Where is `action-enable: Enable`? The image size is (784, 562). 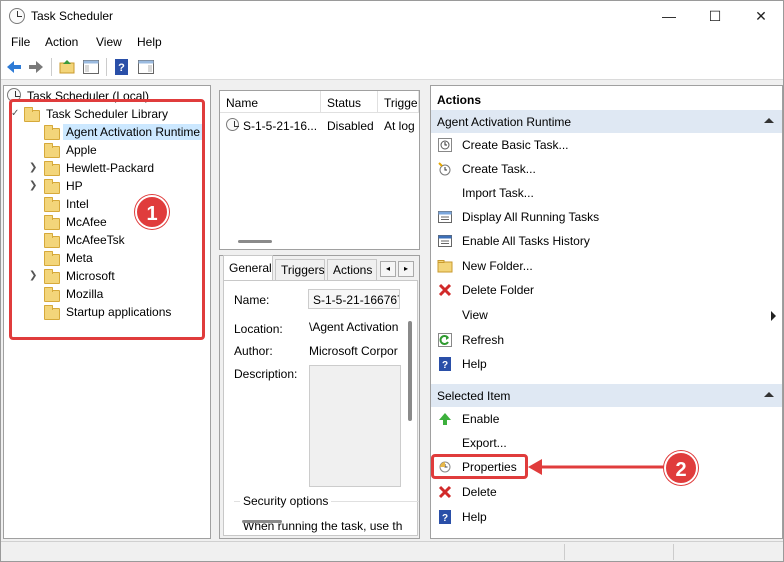
action-enable: Enable is located at coordinates (606, 419).